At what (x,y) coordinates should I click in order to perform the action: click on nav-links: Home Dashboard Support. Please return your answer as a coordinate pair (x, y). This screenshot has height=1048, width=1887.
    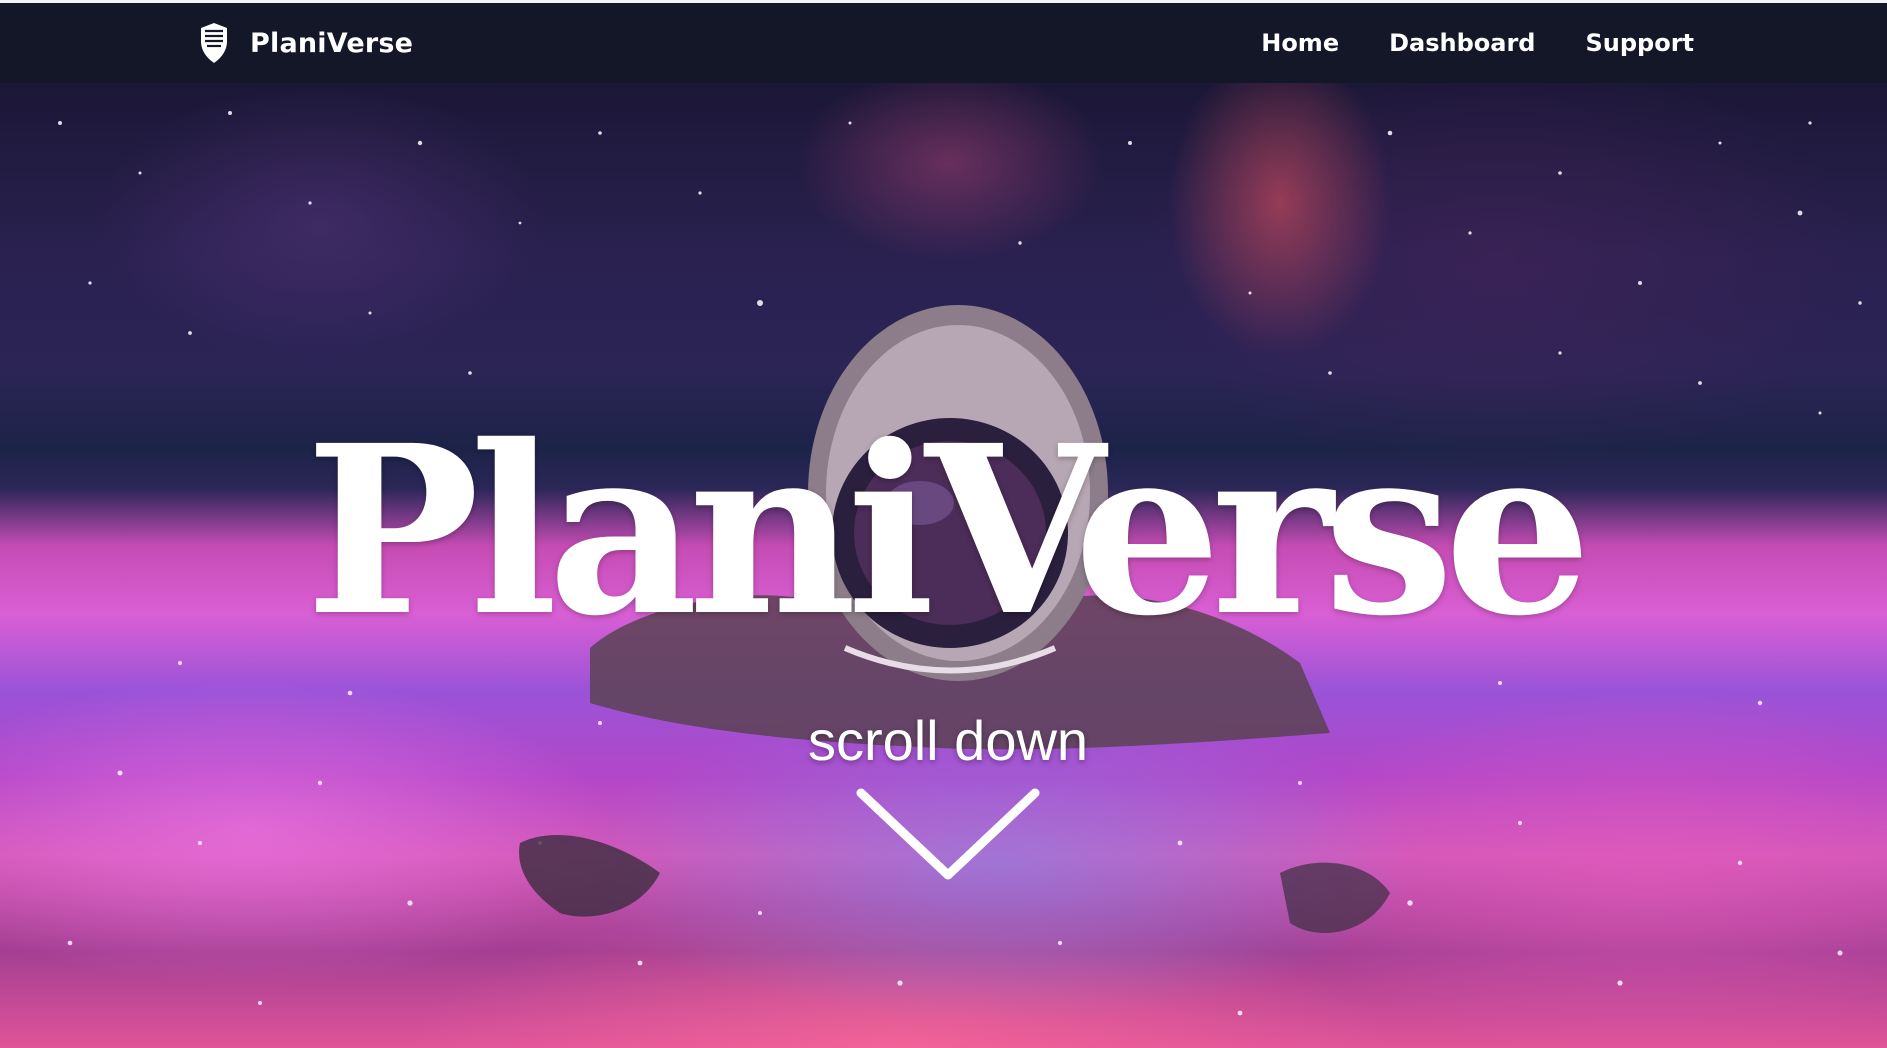
    Looking at the image, I should click on (1477, 43).